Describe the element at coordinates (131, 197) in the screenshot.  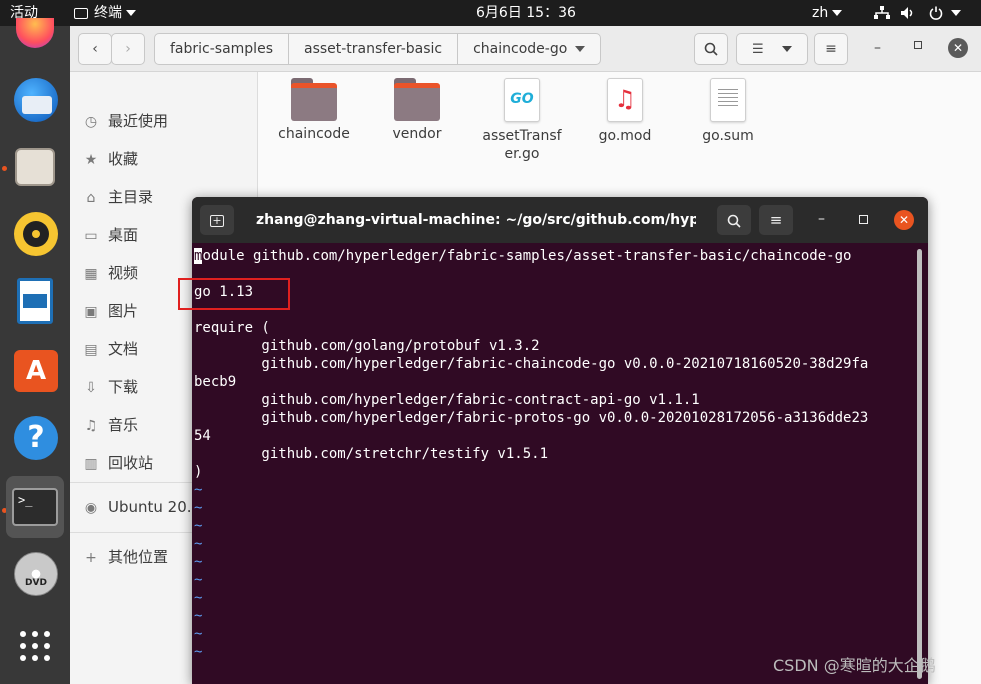
I see `sidebar-item-label: 主目录` at that location.